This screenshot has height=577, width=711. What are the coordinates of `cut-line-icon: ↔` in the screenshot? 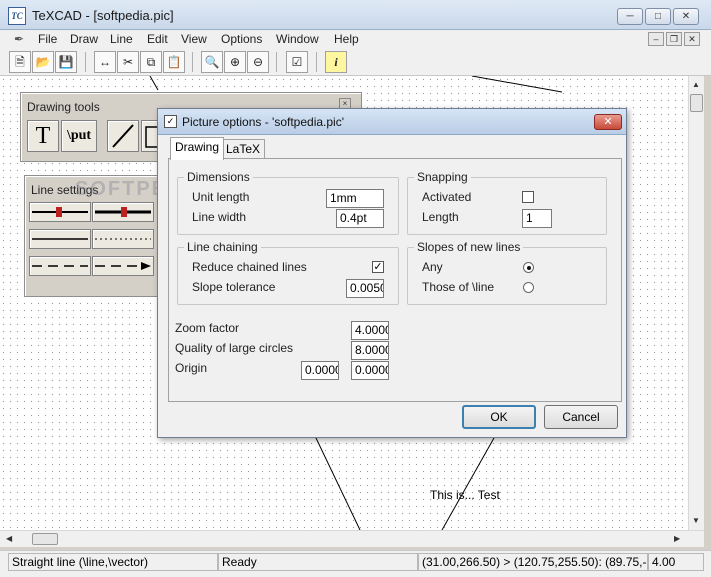 It's located at (105, 62).